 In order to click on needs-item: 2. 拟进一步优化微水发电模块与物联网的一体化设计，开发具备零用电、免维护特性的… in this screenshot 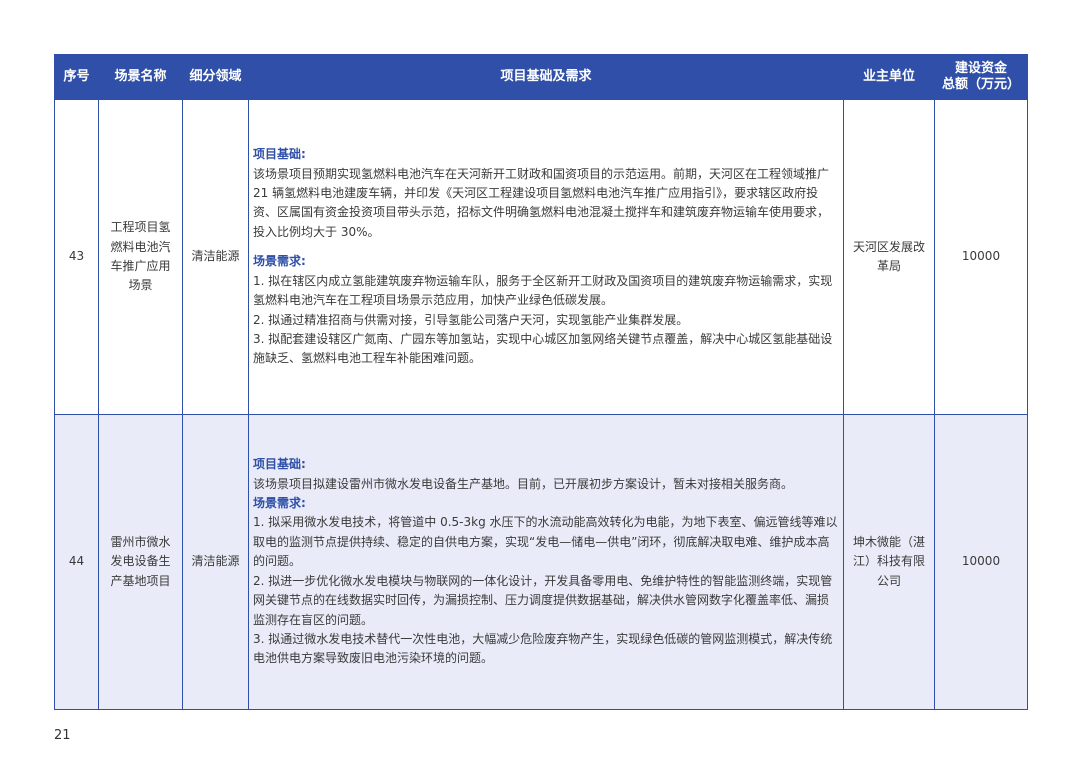, I will do `click(543, 600)`.